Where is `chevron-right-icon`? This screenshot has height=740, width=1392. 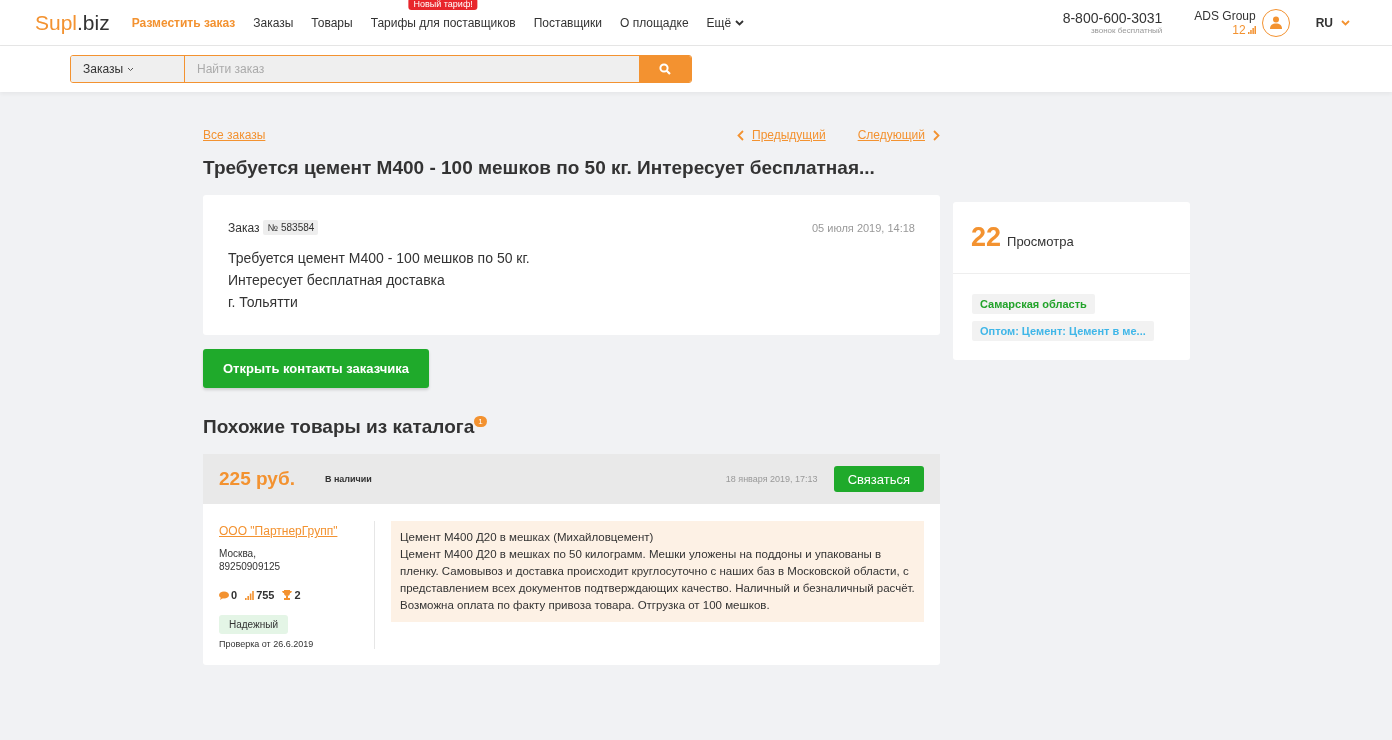 chevron-right-icon is located at coordinates (936, 135).